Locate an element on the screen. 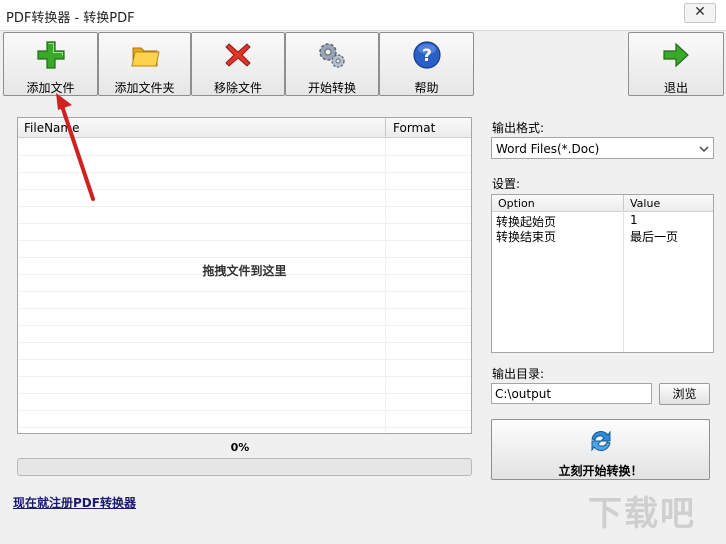  arrow-right-icon is located at coordinates (676, 55).